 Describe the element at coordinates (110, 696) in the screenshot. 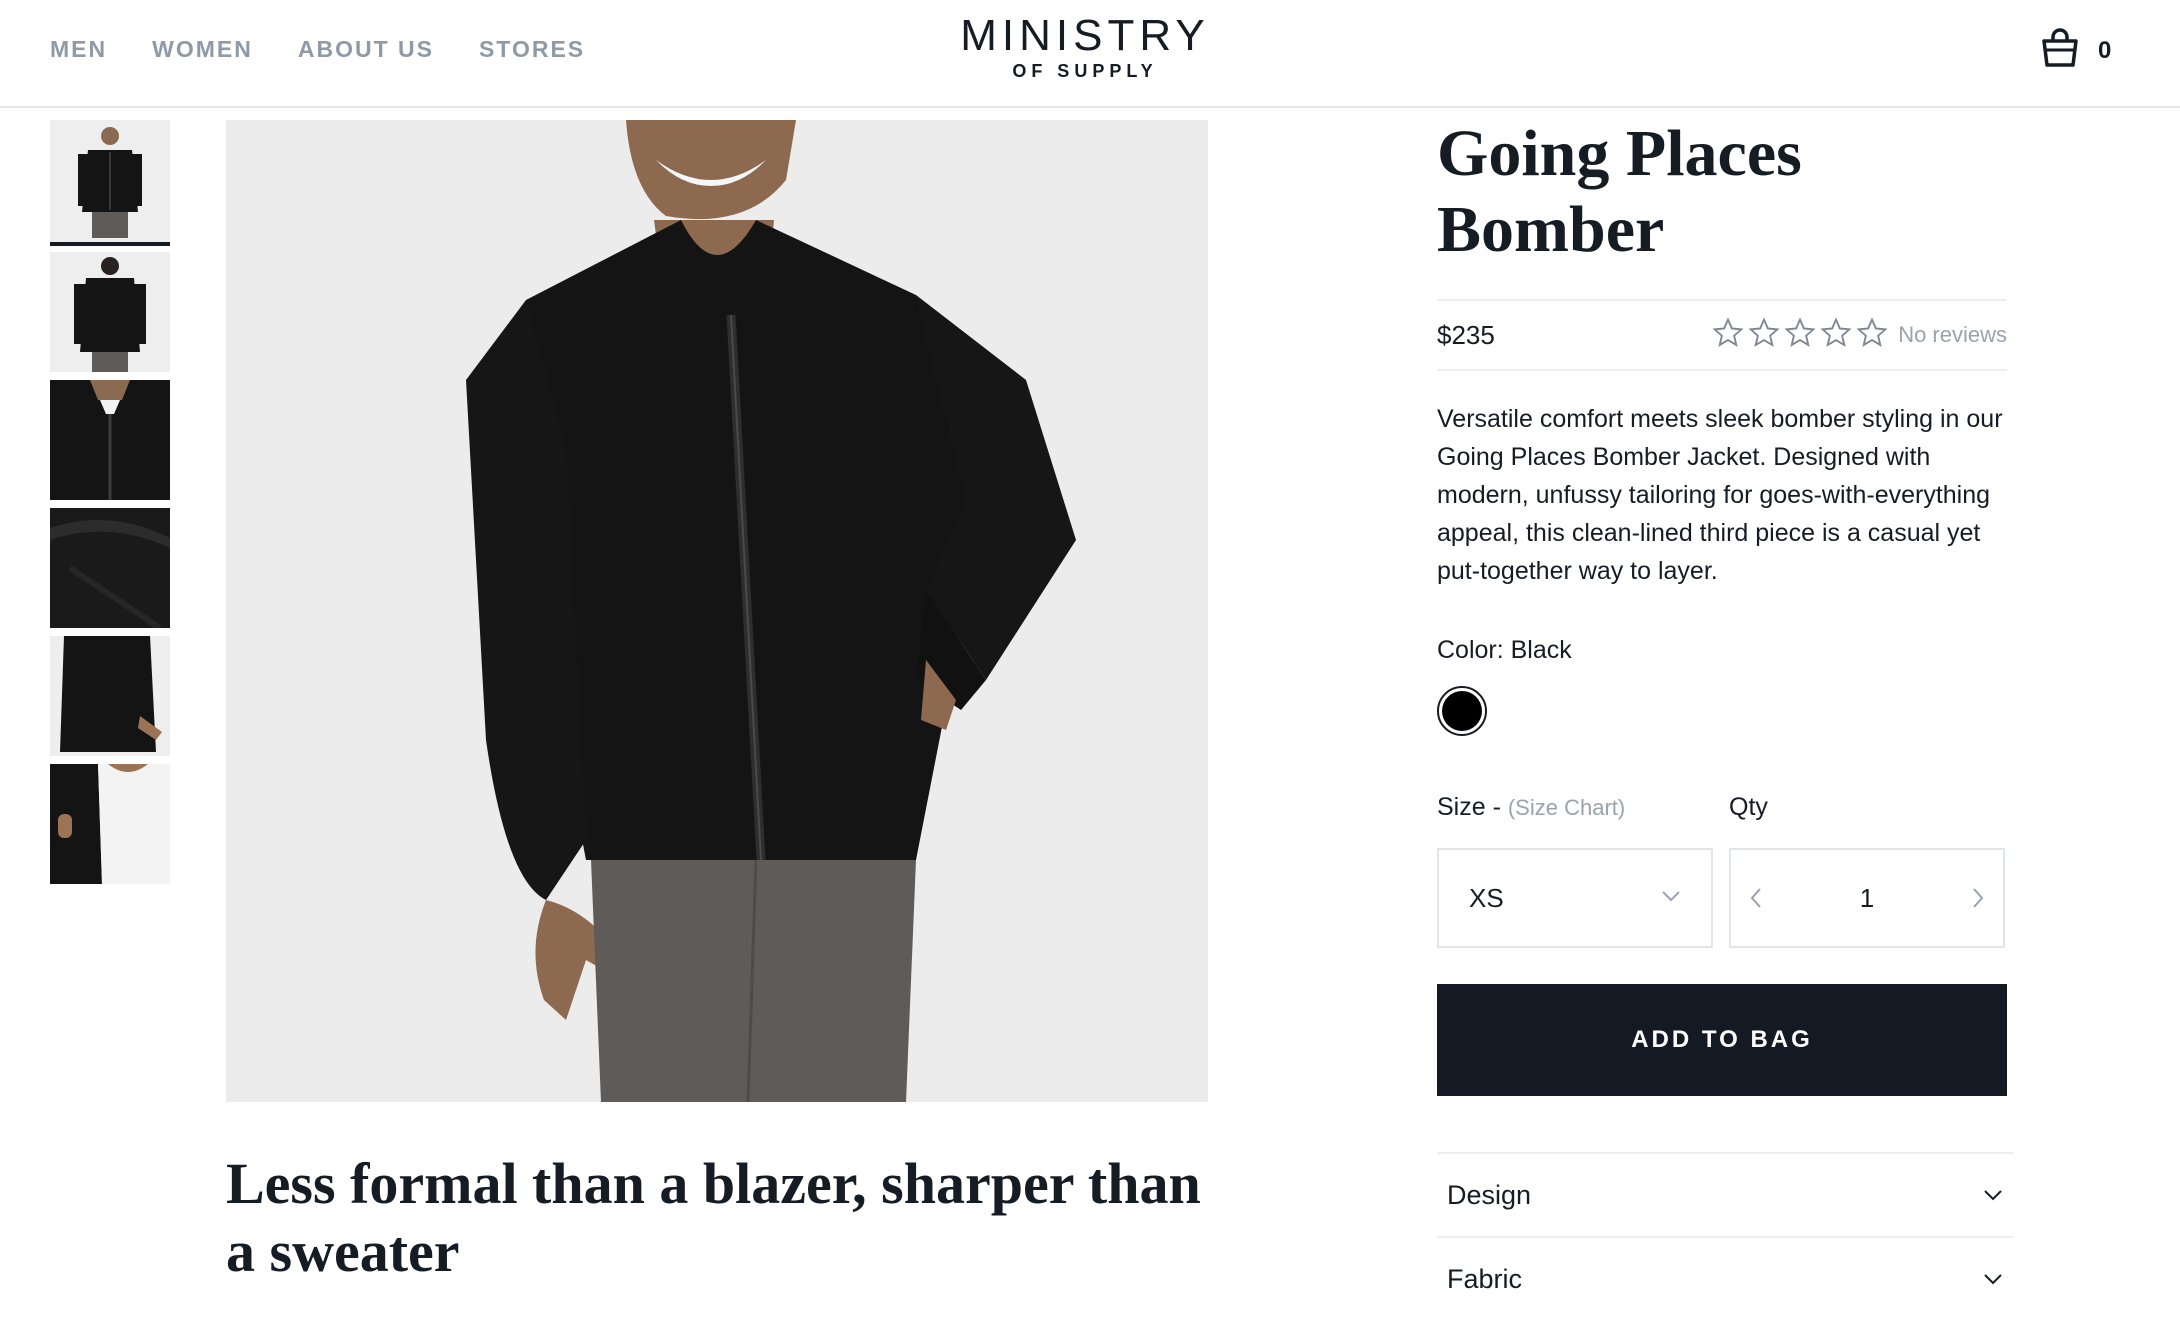

I see `thumbnail-side-detail` at that location.